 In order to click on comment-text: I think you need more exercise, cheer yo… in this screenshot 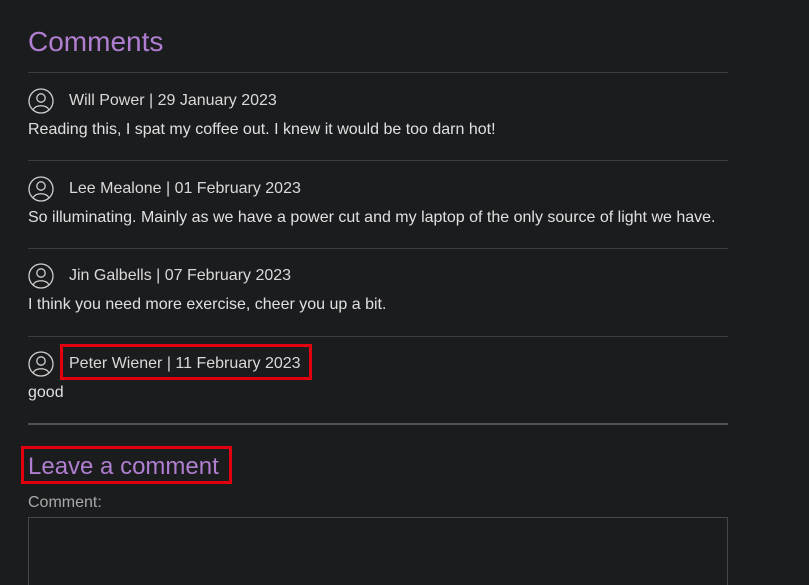, I will do `click(207, 304)`.